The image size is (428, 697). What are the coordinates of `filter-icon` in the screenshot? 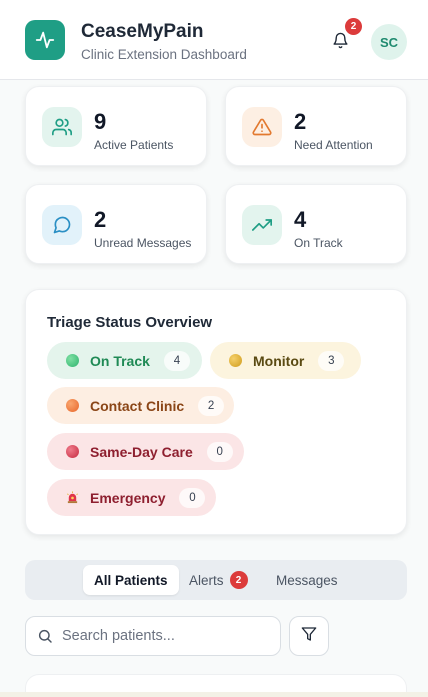 It's located at (309, 636).